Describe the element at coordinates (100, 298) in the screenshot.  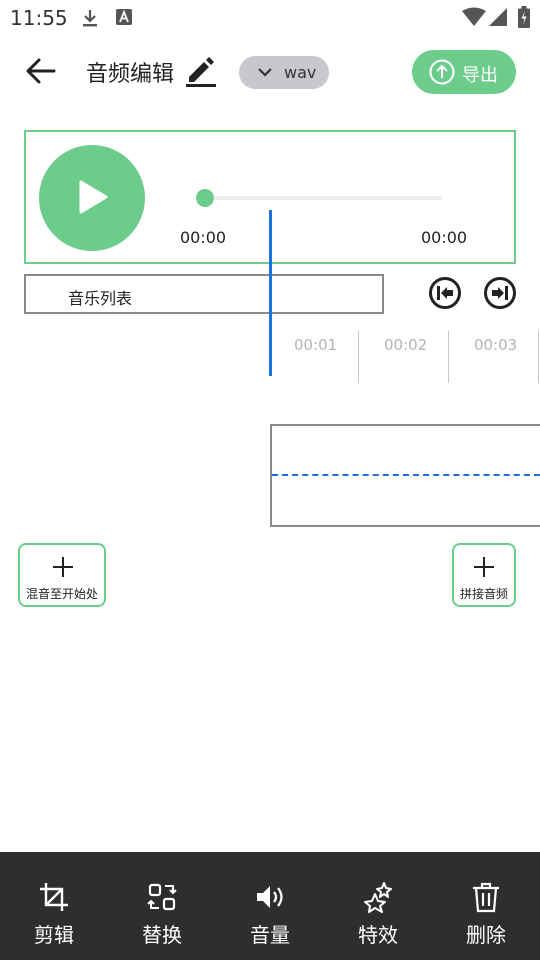
I see `music-list-label: 音乐列表` at that location.